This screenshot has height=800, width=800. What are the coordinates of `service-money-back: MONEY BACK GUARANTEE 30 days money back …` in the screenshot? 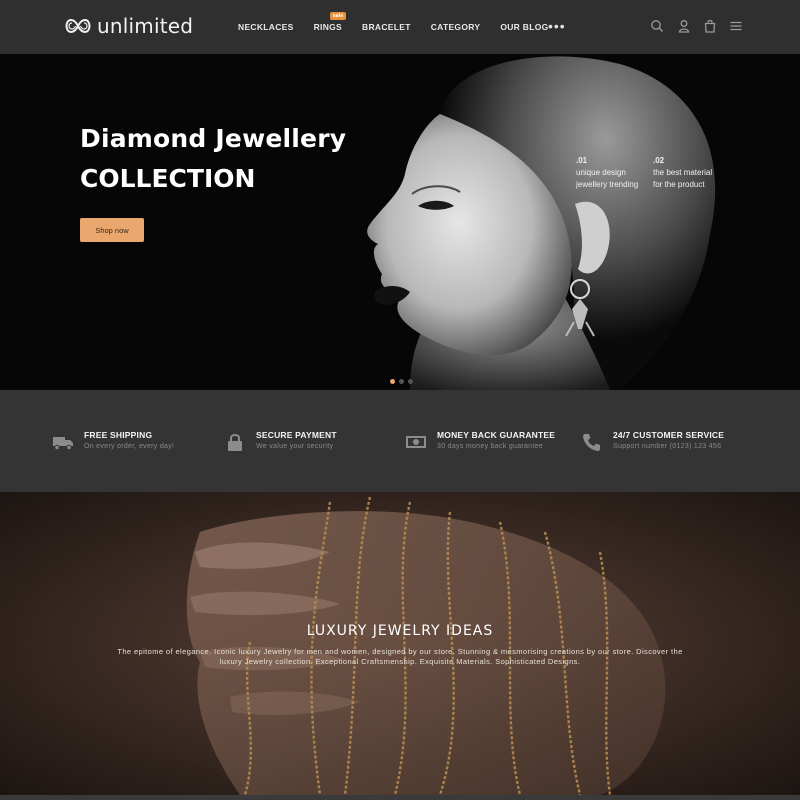 It's located at (480, 441).